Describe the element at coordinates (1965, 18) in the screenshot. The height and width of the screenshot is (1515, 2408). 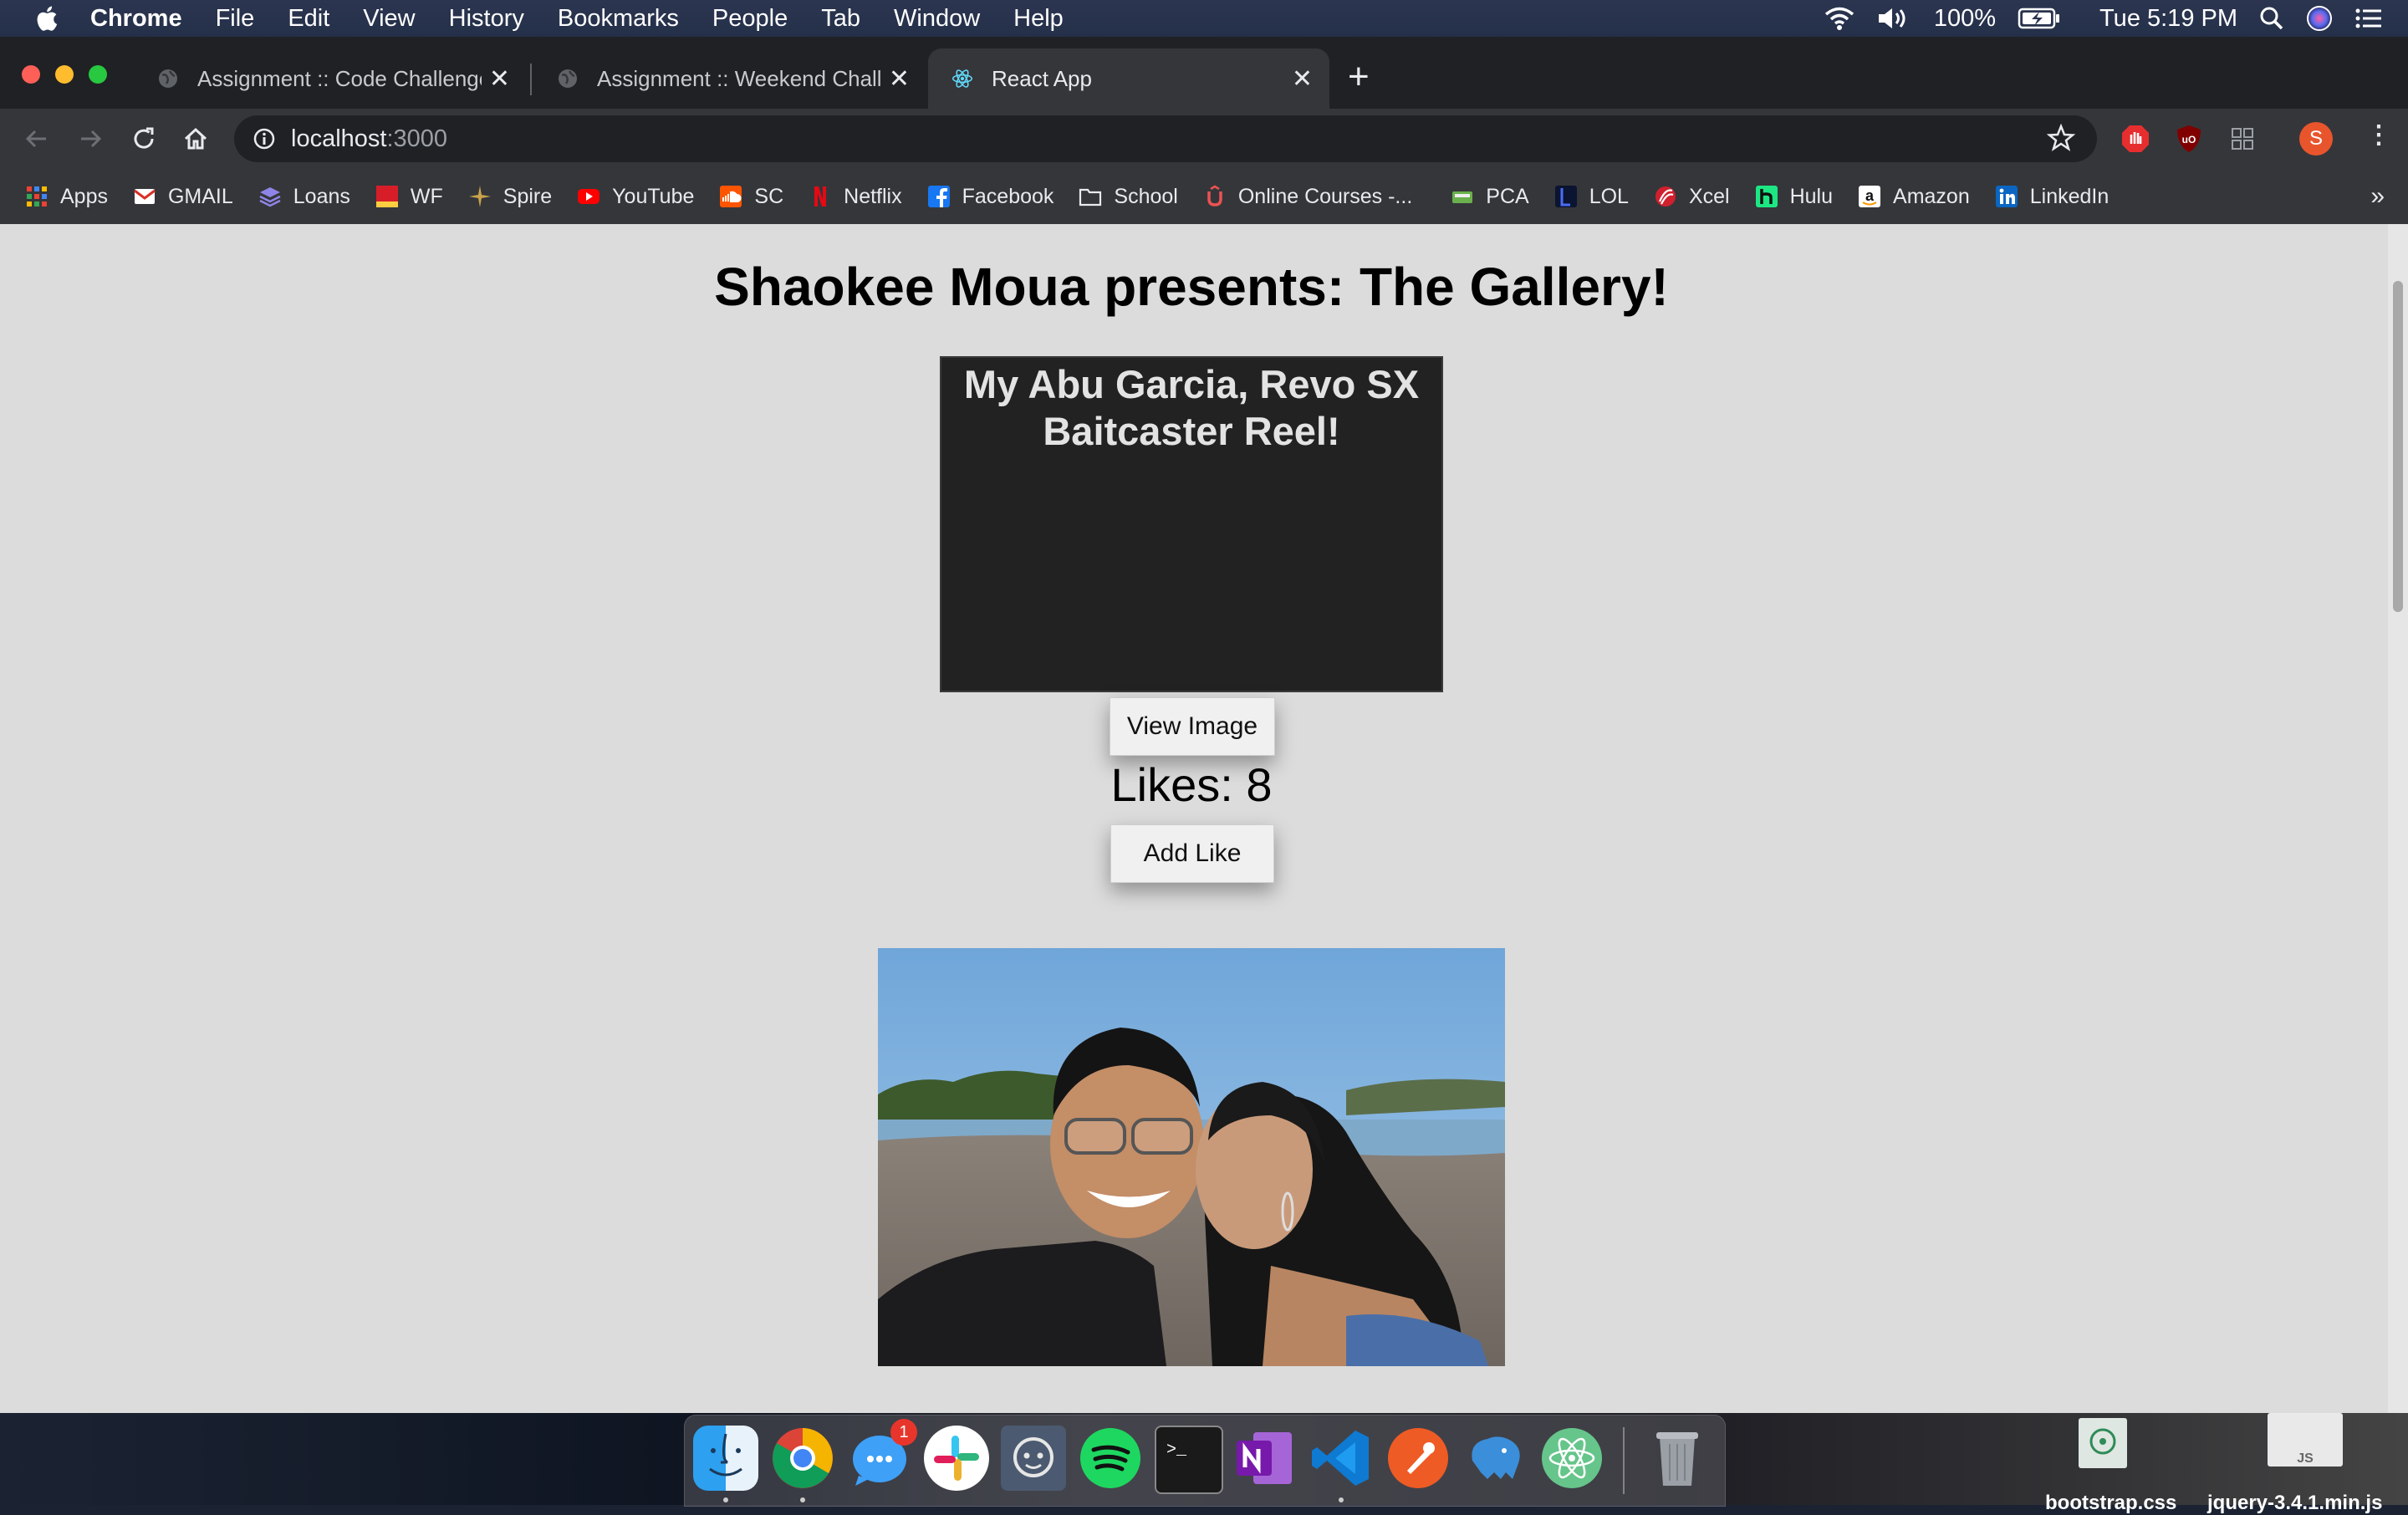
I see `battery-percent: 100%` at that location.